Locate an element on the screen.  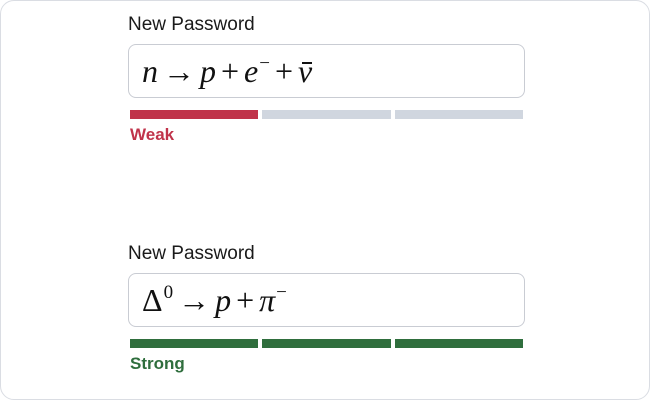
strength-label: Weak is located at coordinates (152, 134).